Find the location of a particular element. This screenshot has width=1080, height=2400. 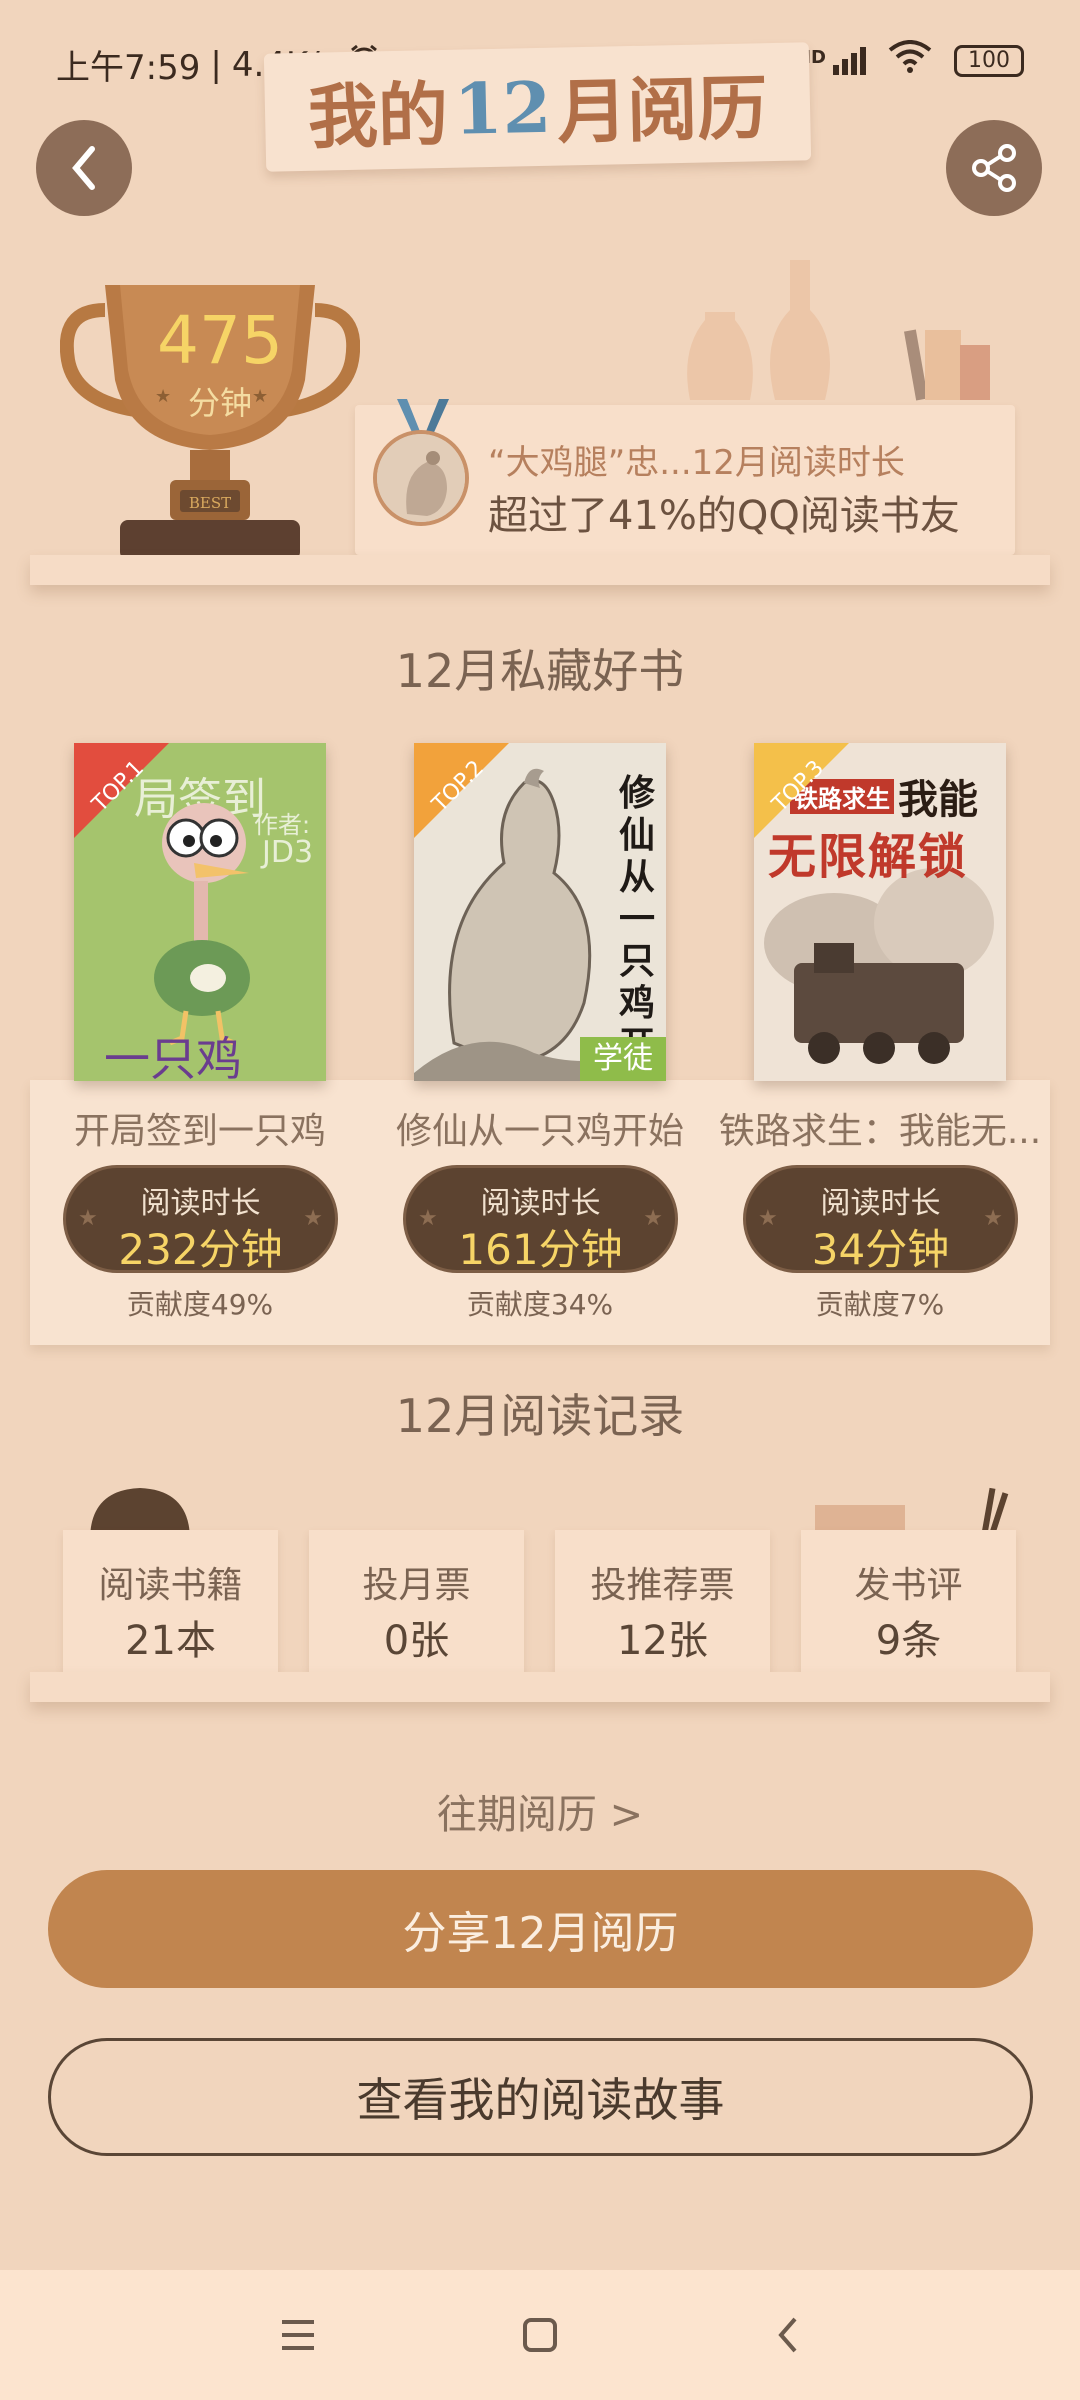

page-title-banner: 我的 12 月阅历 is located at coordinates (537, 107).